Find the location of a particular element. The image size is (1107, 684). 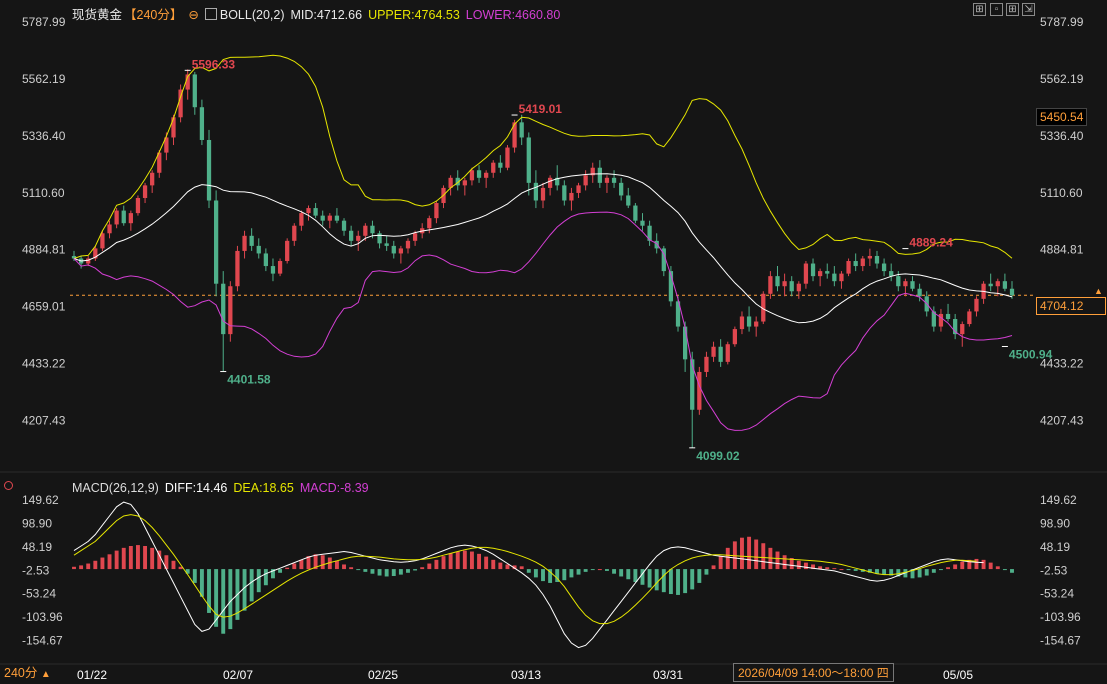

time-tick-label: 03/13 is located at coordinates (526, 675).